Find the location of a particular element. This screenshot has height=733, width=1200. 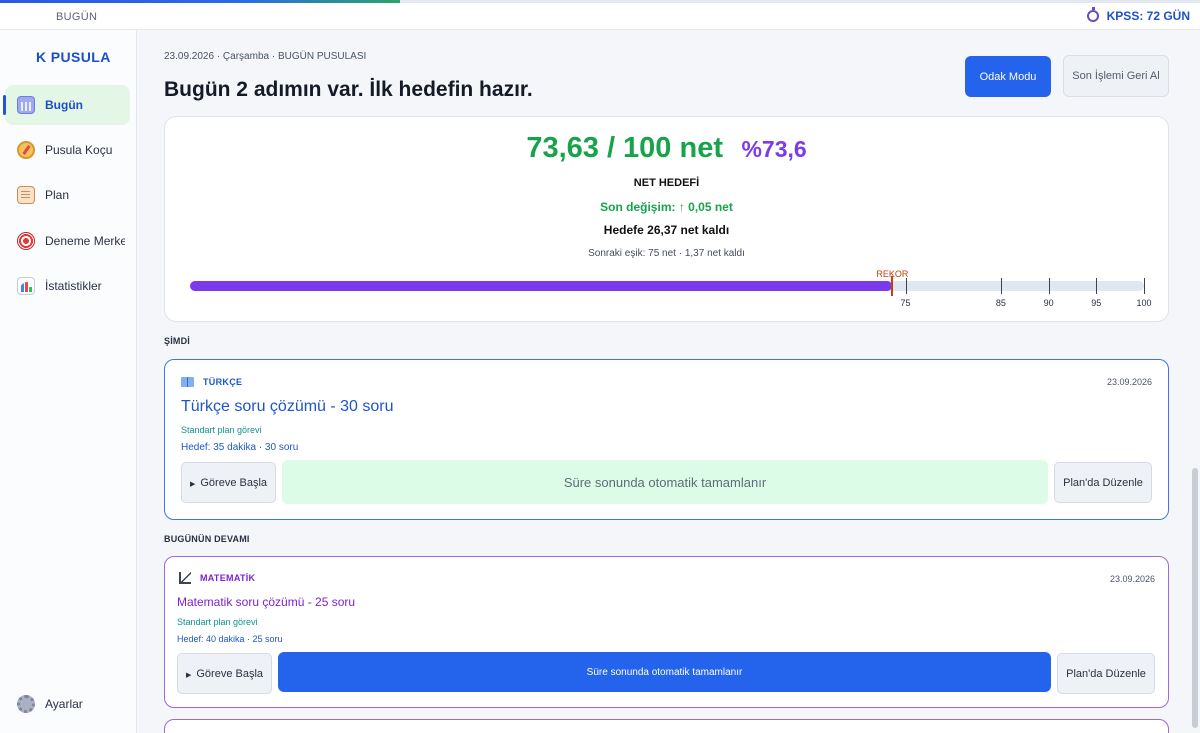

top-bar: BUGÜN KPSS: 72 GÜN is located at coordinates (600, 15).